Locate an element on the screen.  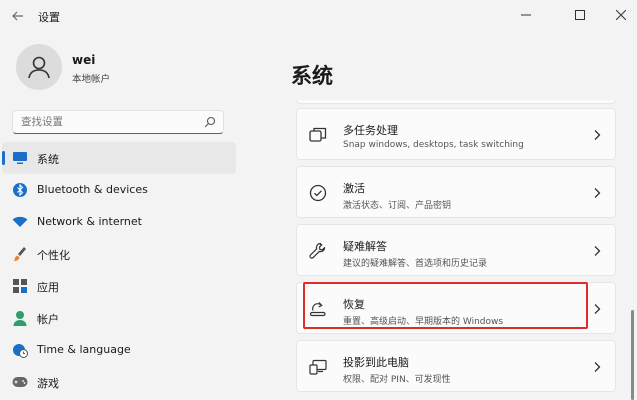
sidebar-item-network: Network & internet is located at coordinates (119, 222).